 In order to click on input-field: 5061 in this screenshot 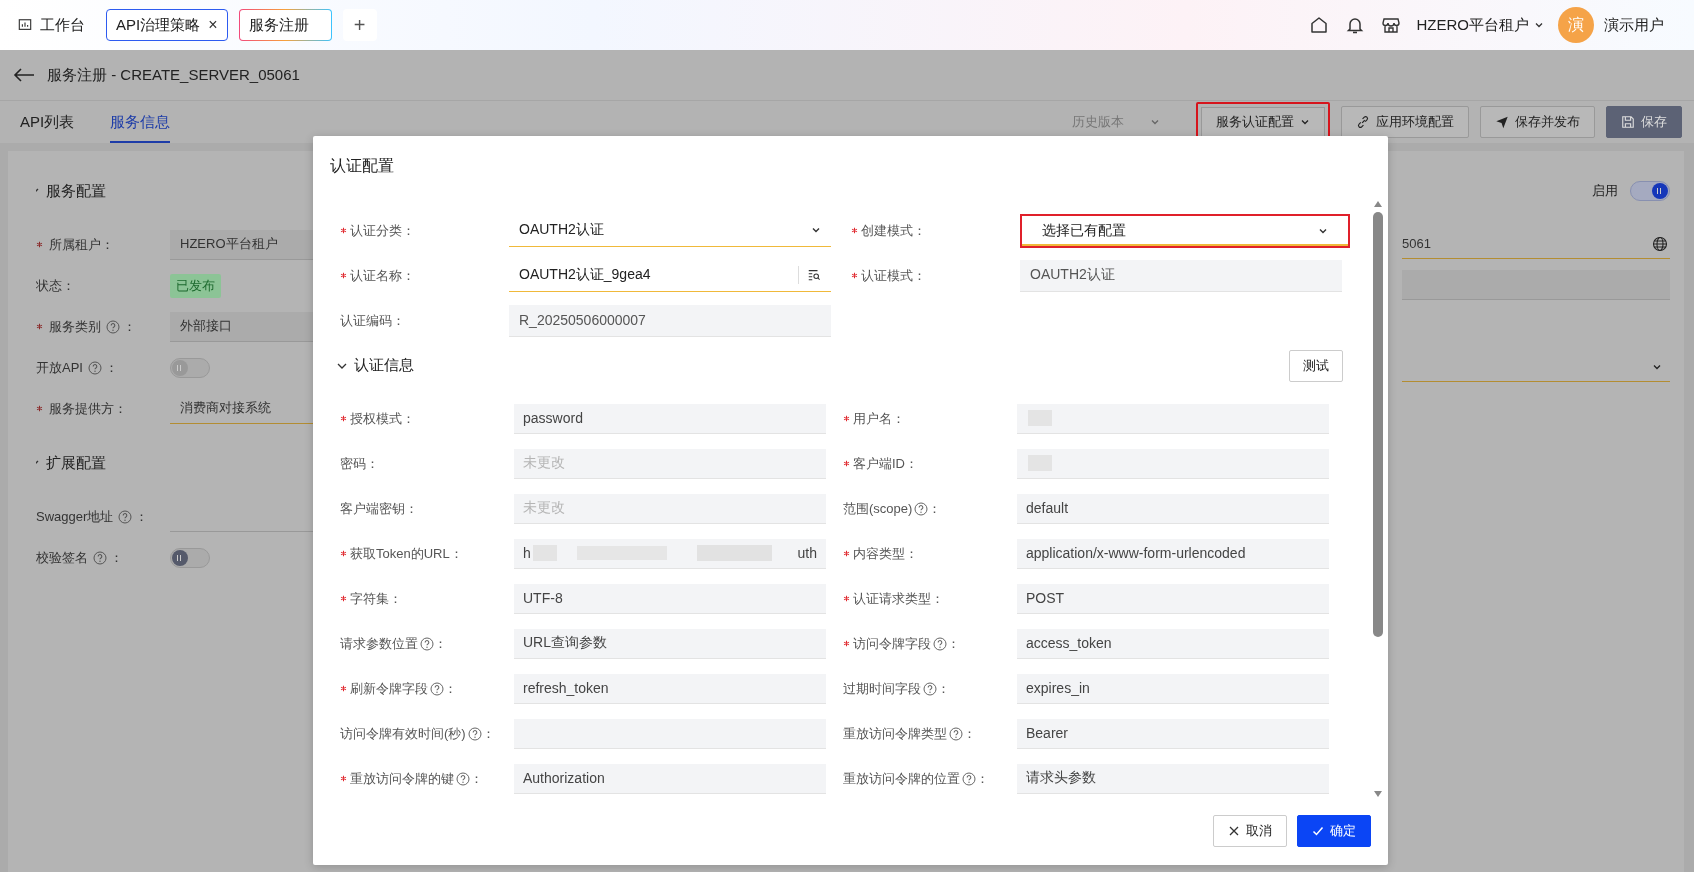, I will do `click(1536, 244)`.